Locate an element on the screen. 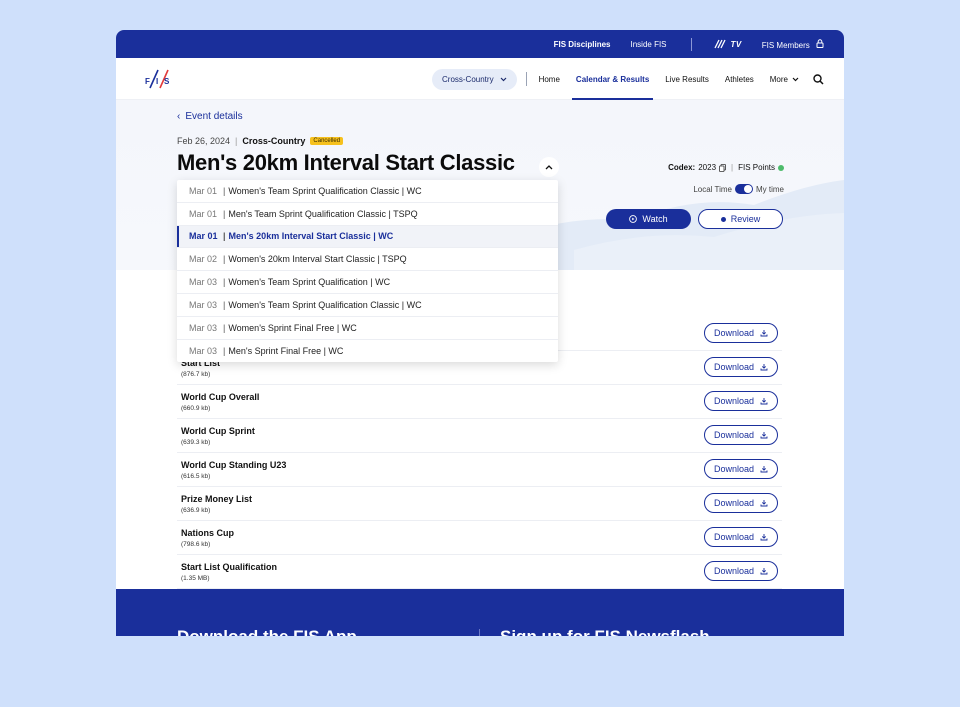  watch-button: Watch is located at coordinates (648, 219).